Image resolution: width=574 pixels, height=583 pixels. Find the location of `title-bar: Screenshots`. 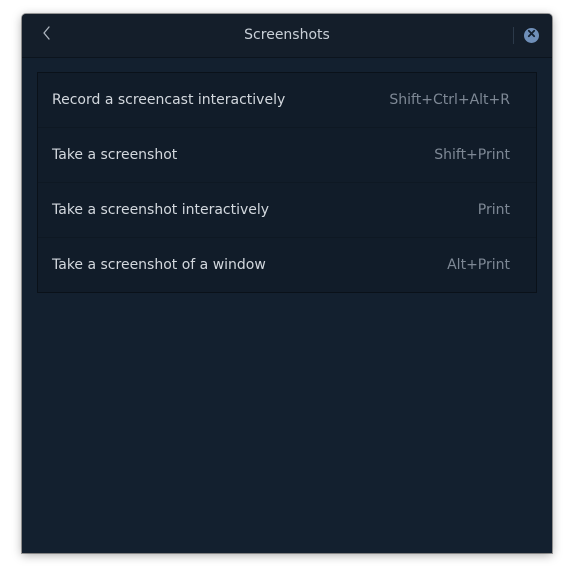

title-bar: Screenshots is located at coordinates (287, 36).